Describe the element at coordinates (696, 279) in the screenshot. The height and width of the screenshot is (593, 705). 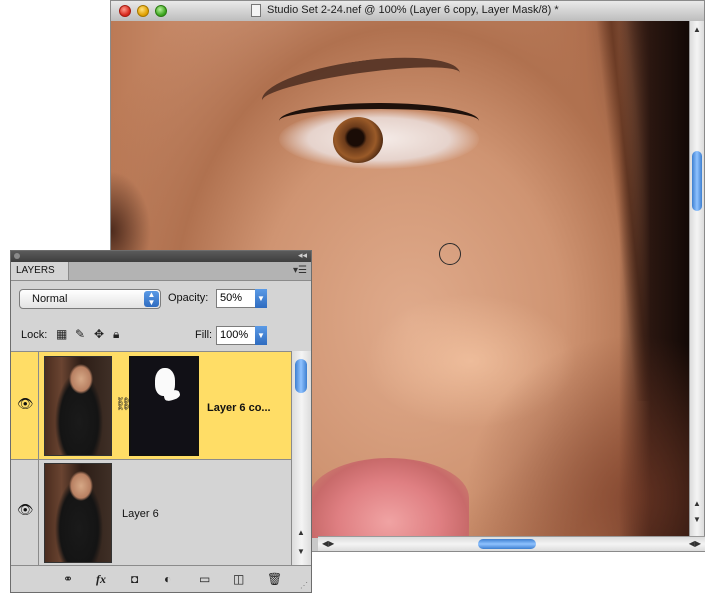
I see `vertical-scrollbar: ▲ ▲ ▼` at that location.